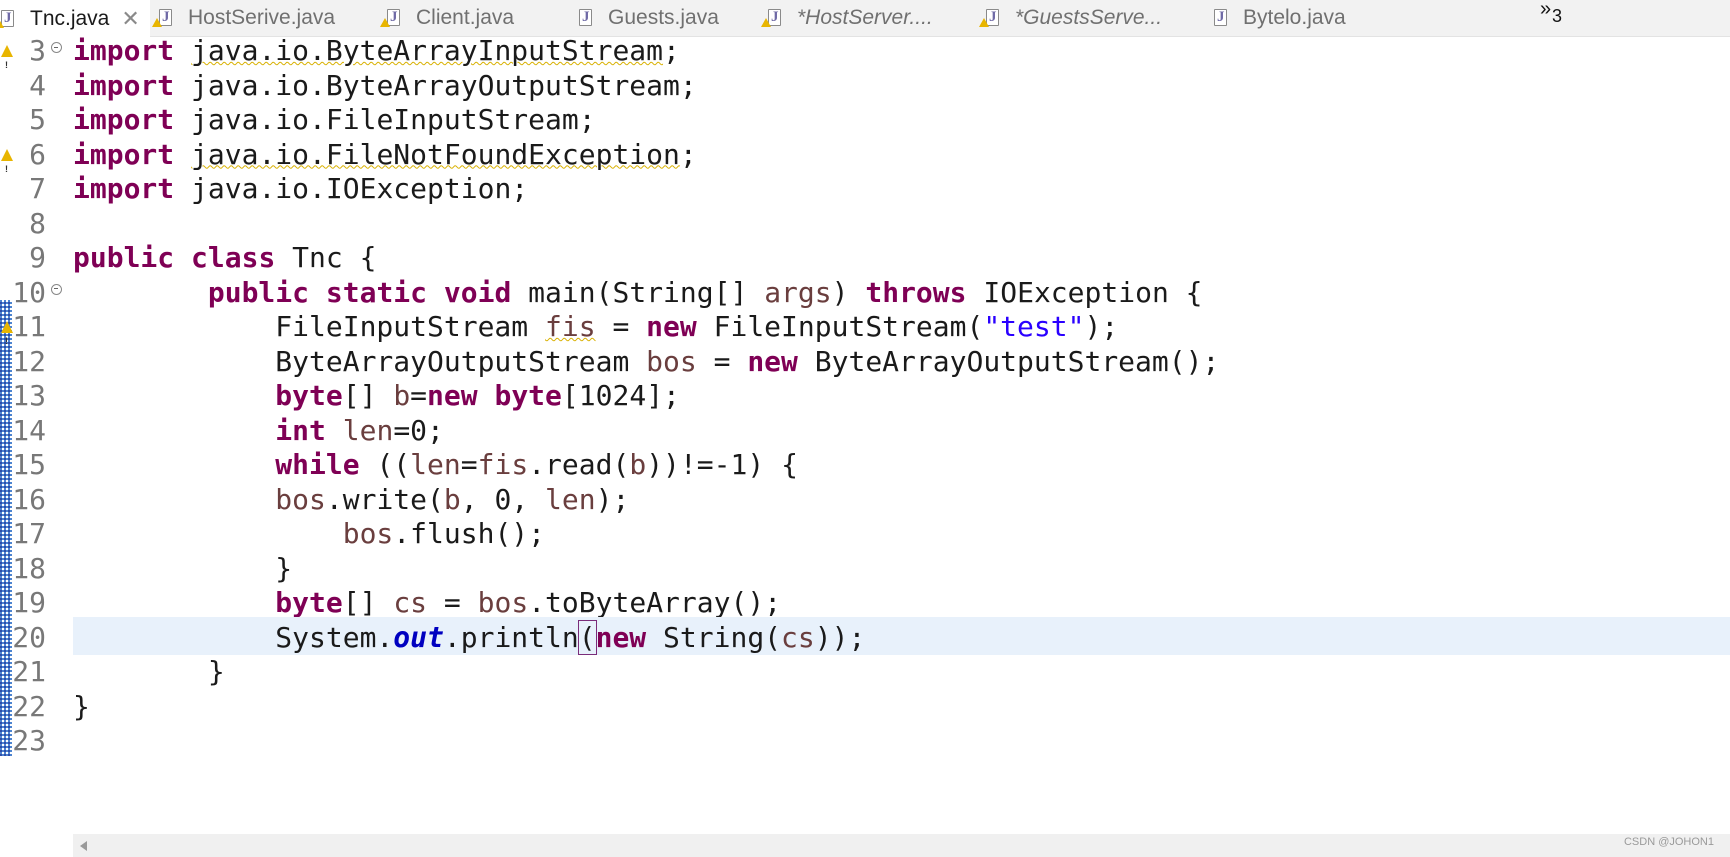  What do you see at coordinates (435, 85) in the screenshot?
I see `code-token: java.io.ByteArrayOutputStream;` at bounding box center [435, 85].